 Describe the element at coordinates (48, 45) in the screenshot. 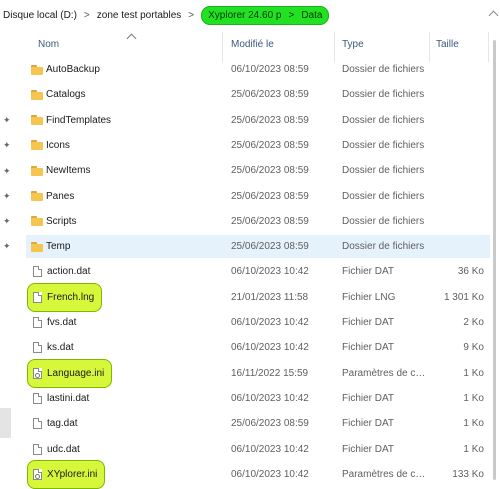

I see `column-name-header: Nom` at that location.